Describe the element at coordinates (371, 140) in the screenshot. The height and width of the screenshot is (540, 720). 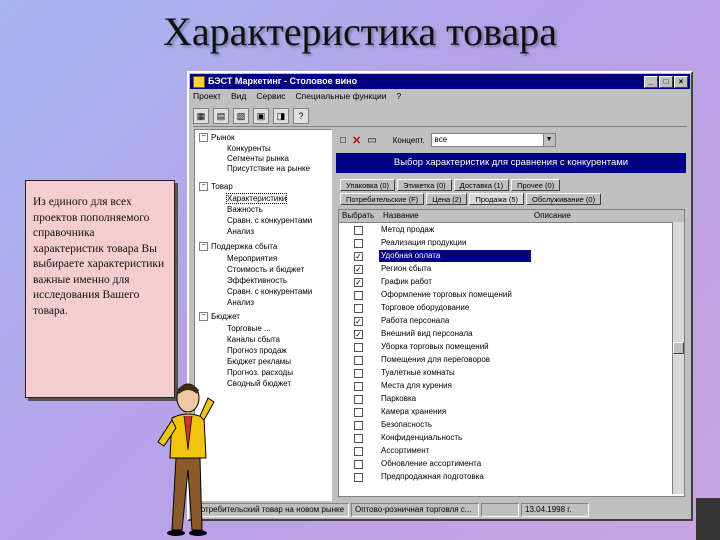
I see `print-icon: ▭` at that location.